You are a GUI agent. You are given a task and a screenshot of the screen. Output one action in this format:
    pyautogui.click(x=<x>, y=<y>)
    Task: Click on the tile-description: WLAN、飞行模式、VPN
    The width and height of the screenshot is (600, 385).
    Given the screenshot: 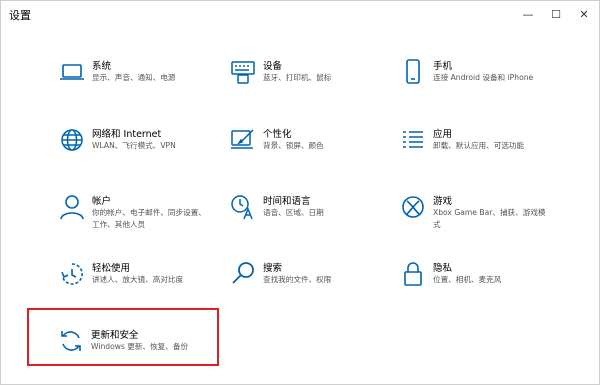 What is the action you would take?
    pyautogui.click(x=134, y=145)
    